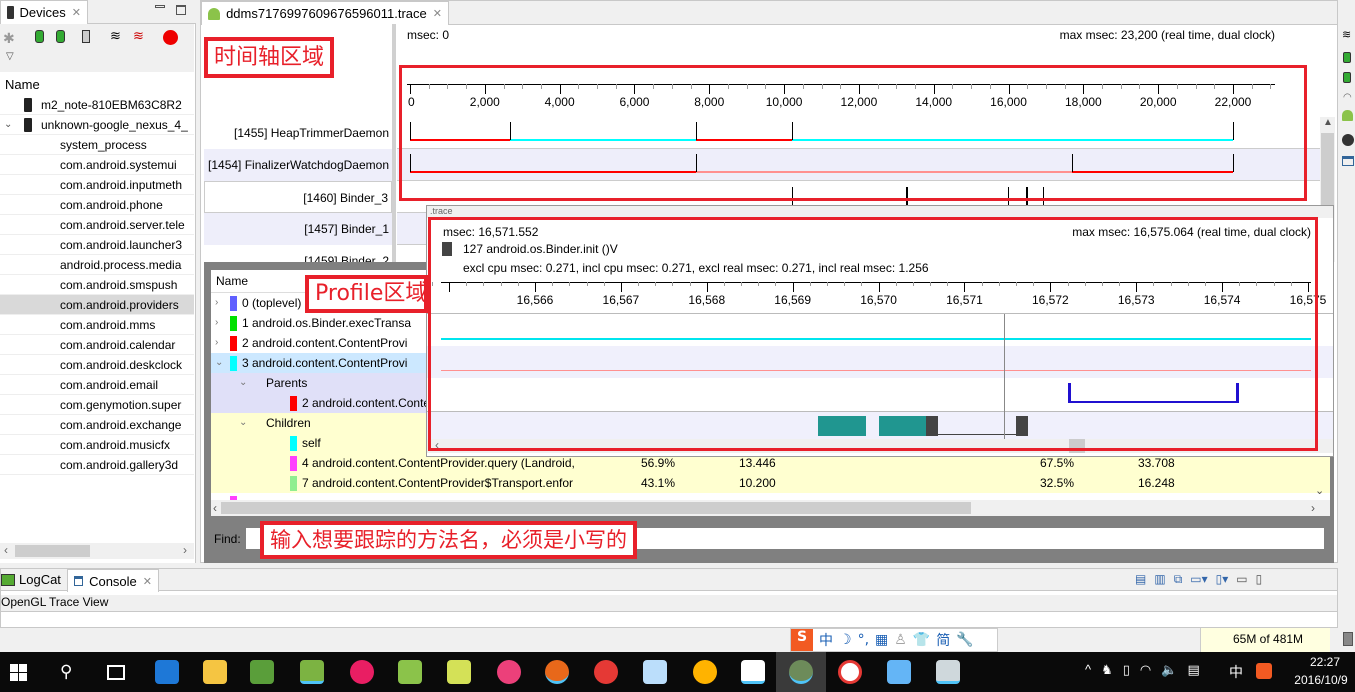 The width and height of the screenshot is (1355, 692). What do you see at coordinates (298, 133) in the screenshot?
I see `thread-label: [1455] HeapTrimmerDaemon` at bounding box center [298, 133].